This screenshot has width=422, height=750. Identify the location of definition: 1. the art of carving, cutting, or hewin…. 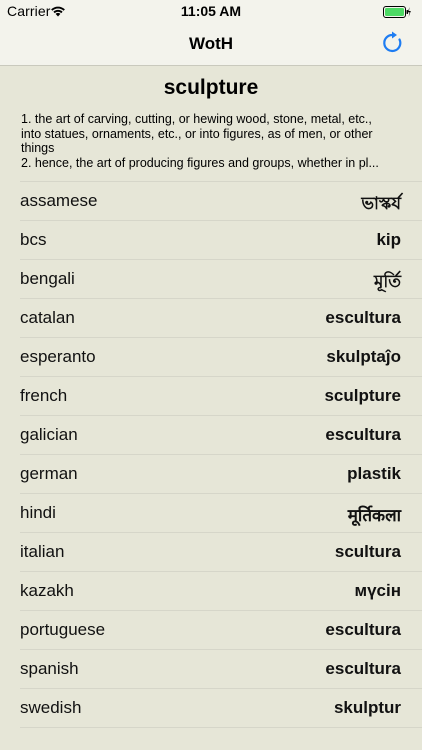
(211, 141).